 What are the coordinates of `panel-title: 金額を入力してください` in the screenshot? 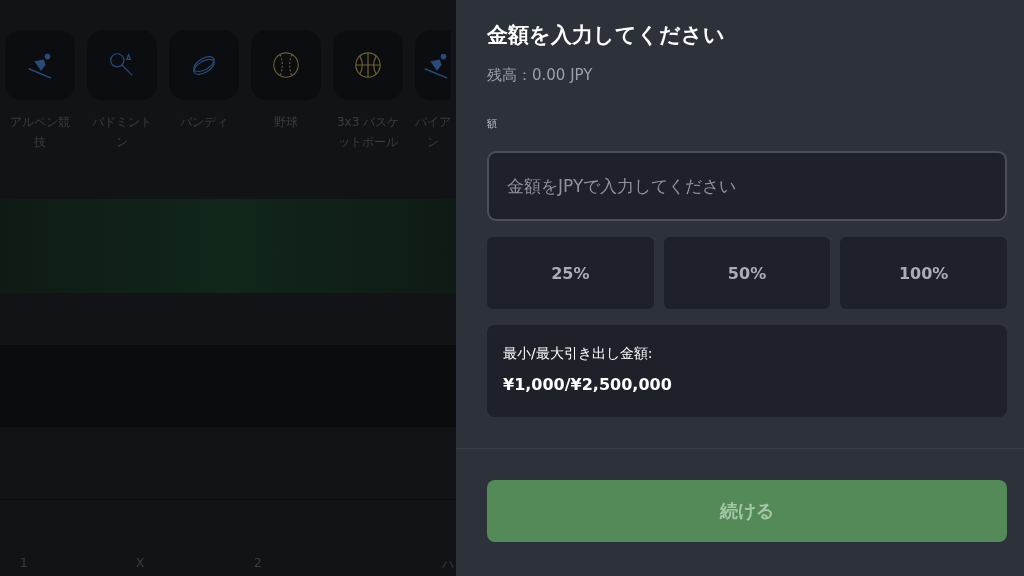 It's located at (606, 35).